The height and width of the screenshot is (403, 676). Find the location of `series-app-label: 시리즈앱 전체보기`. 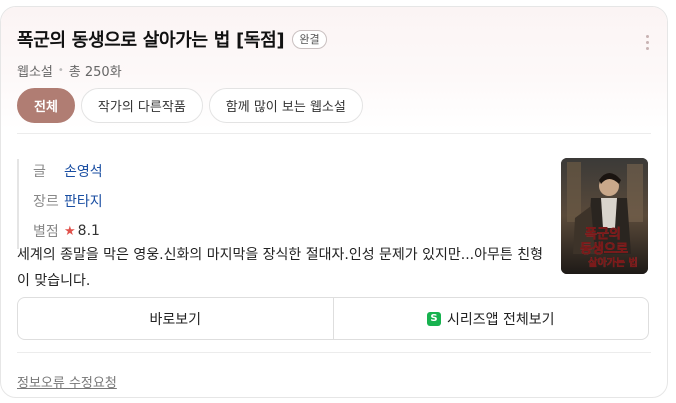

series-app-label: 시리즈앱 전체보기 is located at coordinates (501, 319).